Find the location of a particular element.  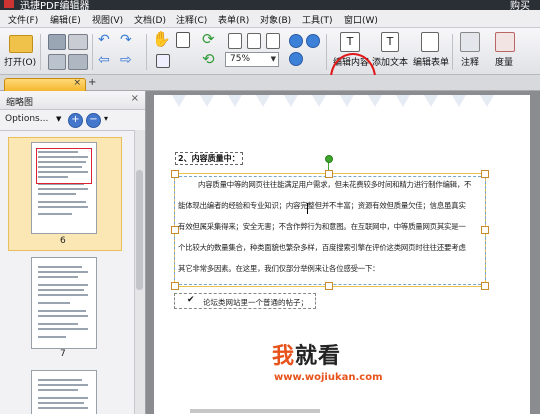

document-tab: × is located at coordinates (45, 84).